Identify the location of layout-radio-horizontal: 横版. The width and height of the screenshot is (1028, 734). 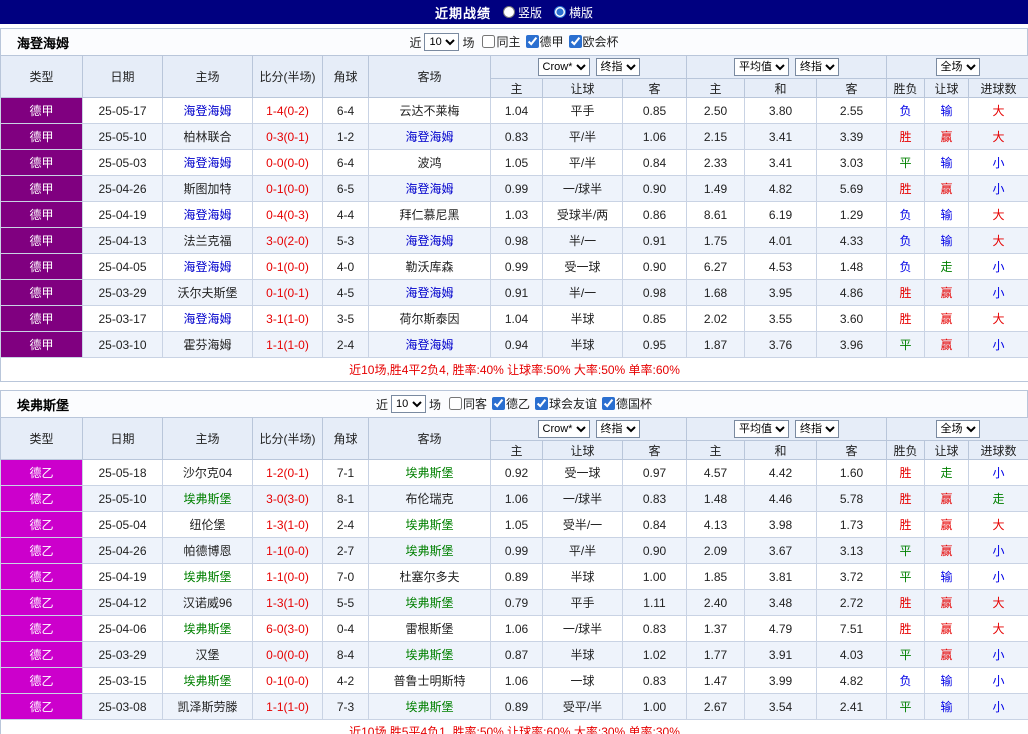
(573, 12).